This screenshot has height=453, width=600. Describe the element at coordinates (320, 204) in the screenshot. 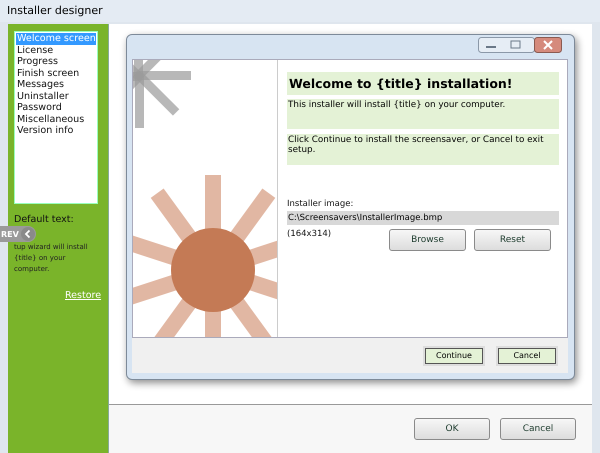

I see `image-label: Installer image:` at that location.